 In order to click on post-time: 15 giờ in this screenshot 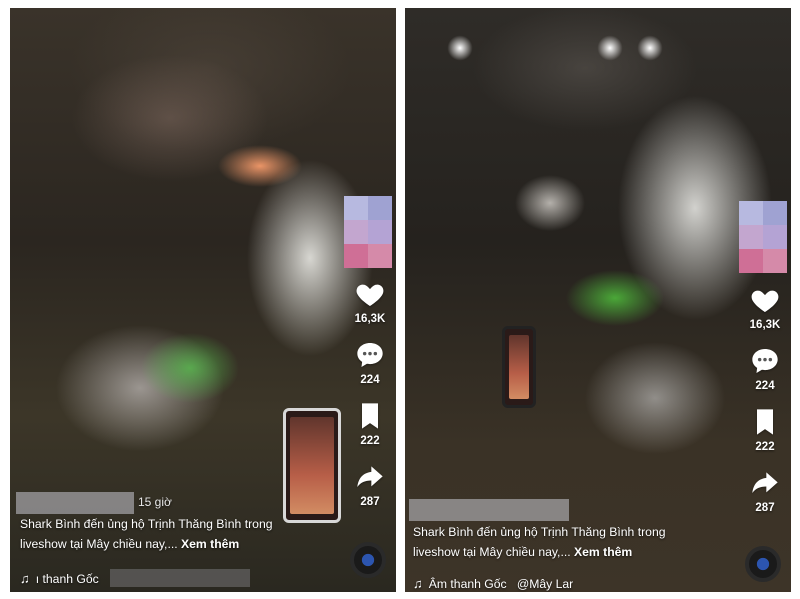, I will do `click(155, 502)`.